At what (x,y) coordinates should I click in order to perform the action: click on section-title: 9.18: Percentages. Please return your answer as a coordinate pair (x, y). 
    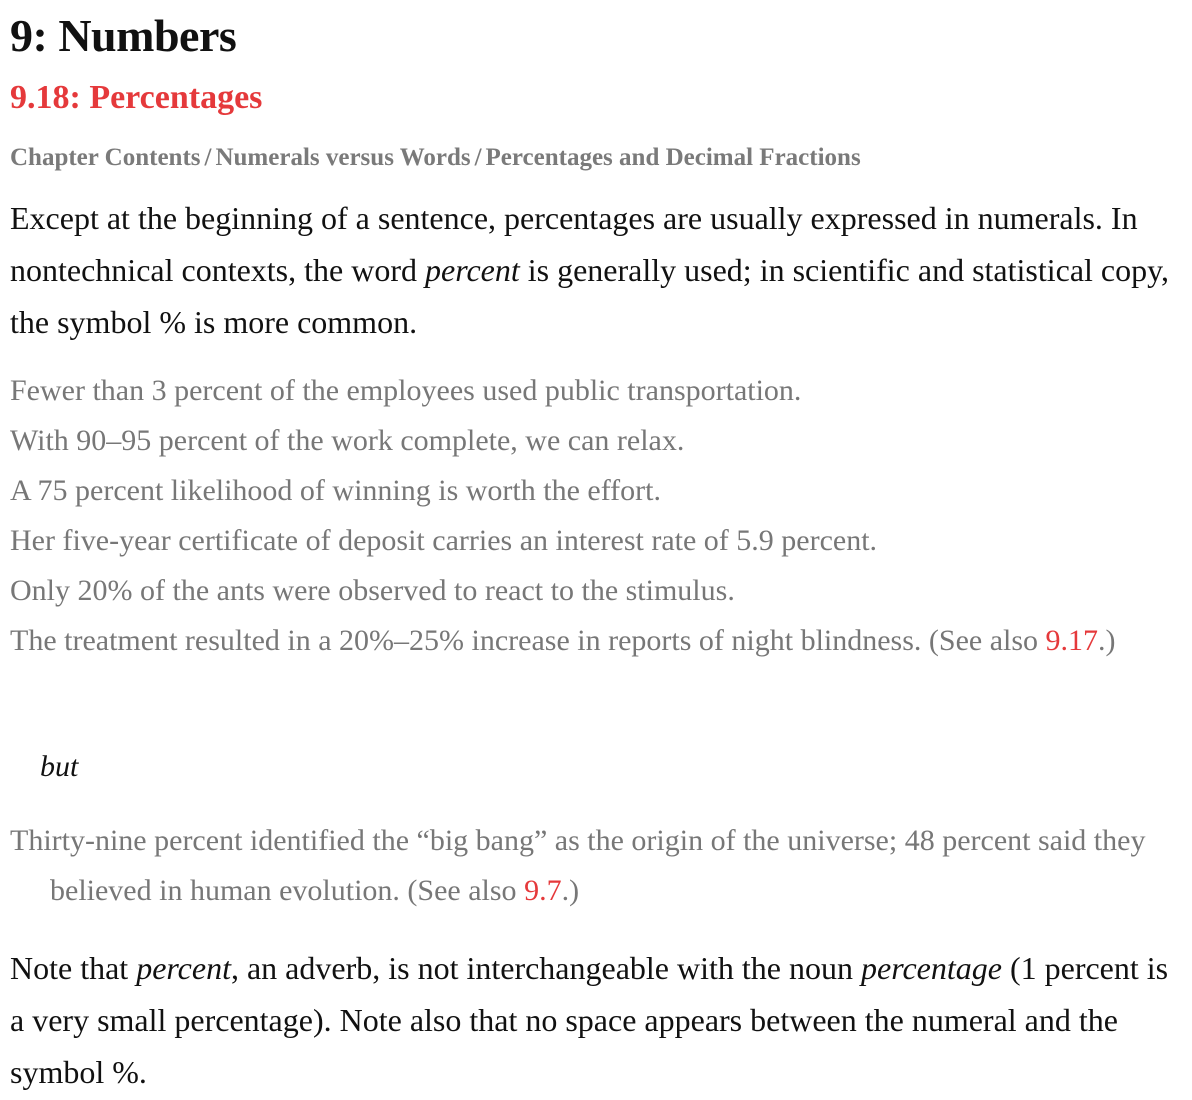
    Looking at the image, I should click on (136, 97).